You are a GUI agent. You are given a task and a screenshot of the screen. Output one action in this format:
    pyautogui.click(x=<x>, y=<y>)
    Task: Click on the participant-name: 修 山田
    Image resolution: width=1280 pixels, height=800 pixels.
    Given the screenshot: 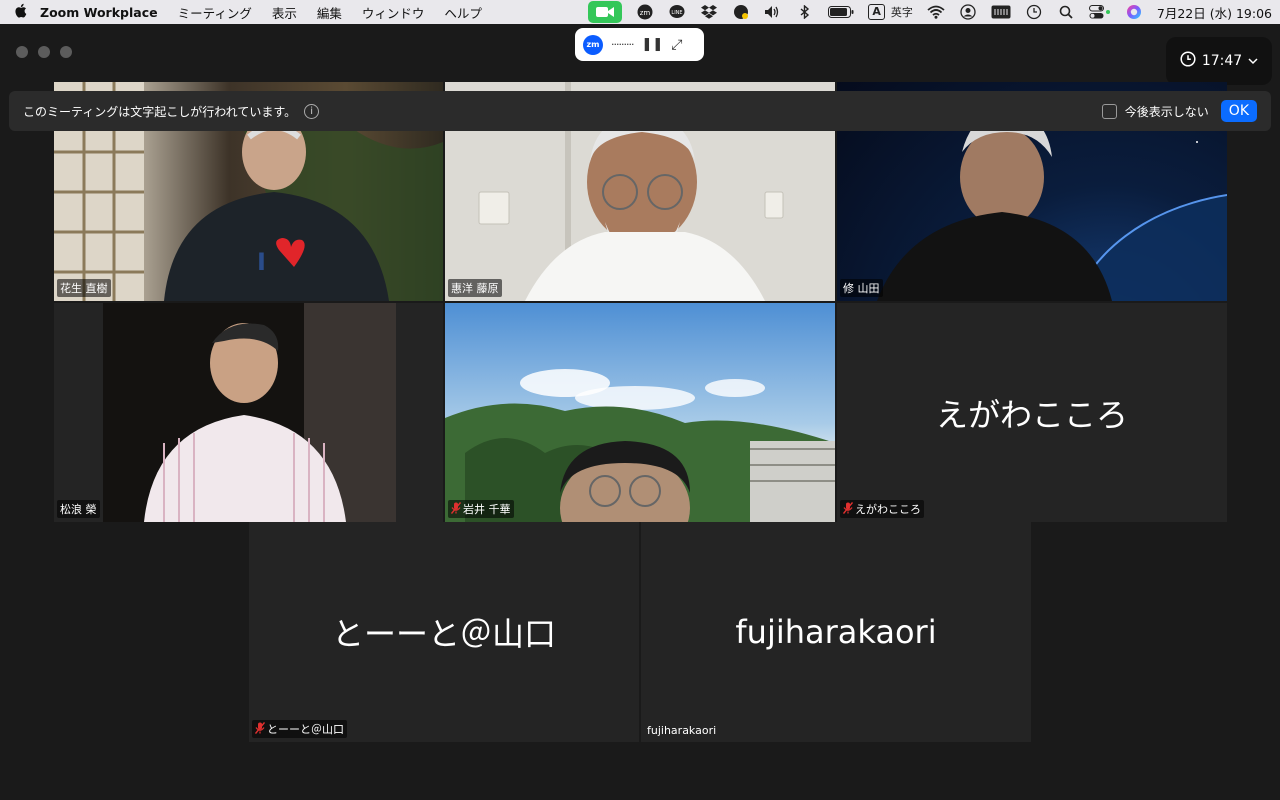 What is the action you would take?
    pyautogui.click(x=861, y=288)
    